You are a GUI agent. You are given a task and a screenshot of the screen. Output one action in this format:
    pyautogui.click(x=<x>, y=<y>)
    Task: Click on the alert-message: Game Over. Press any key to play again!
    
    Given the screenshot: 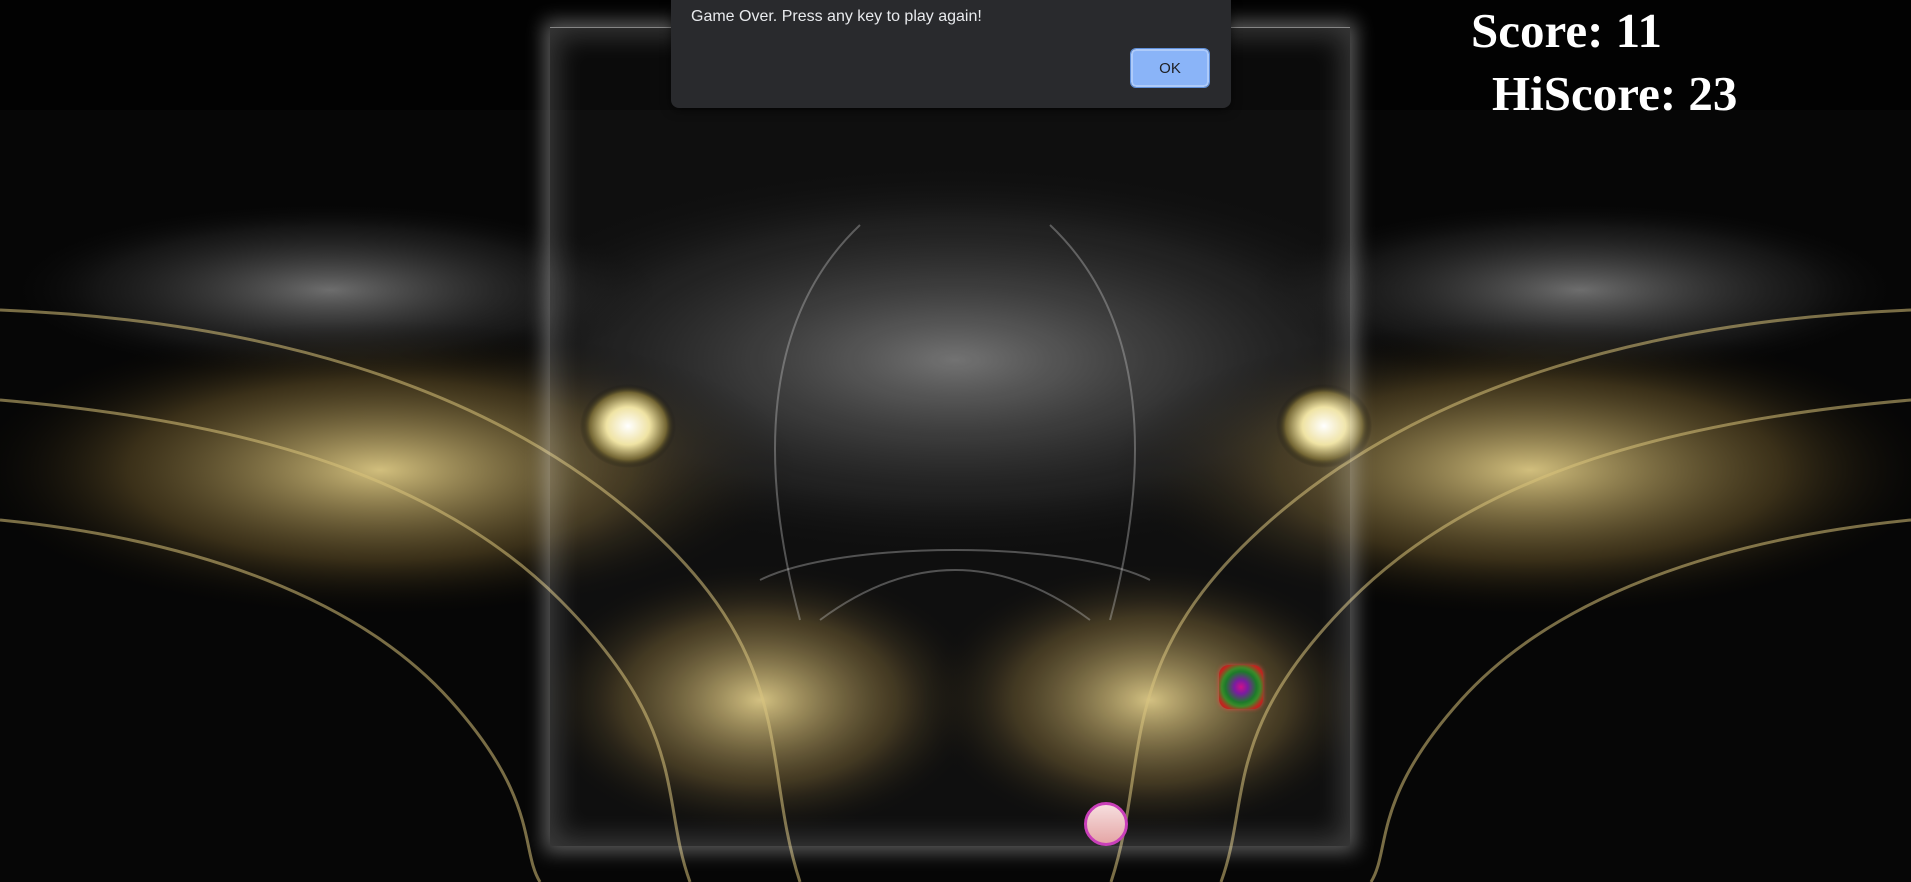 What is the action you would take?
    pyautogui.click(x=836, y=16)
    